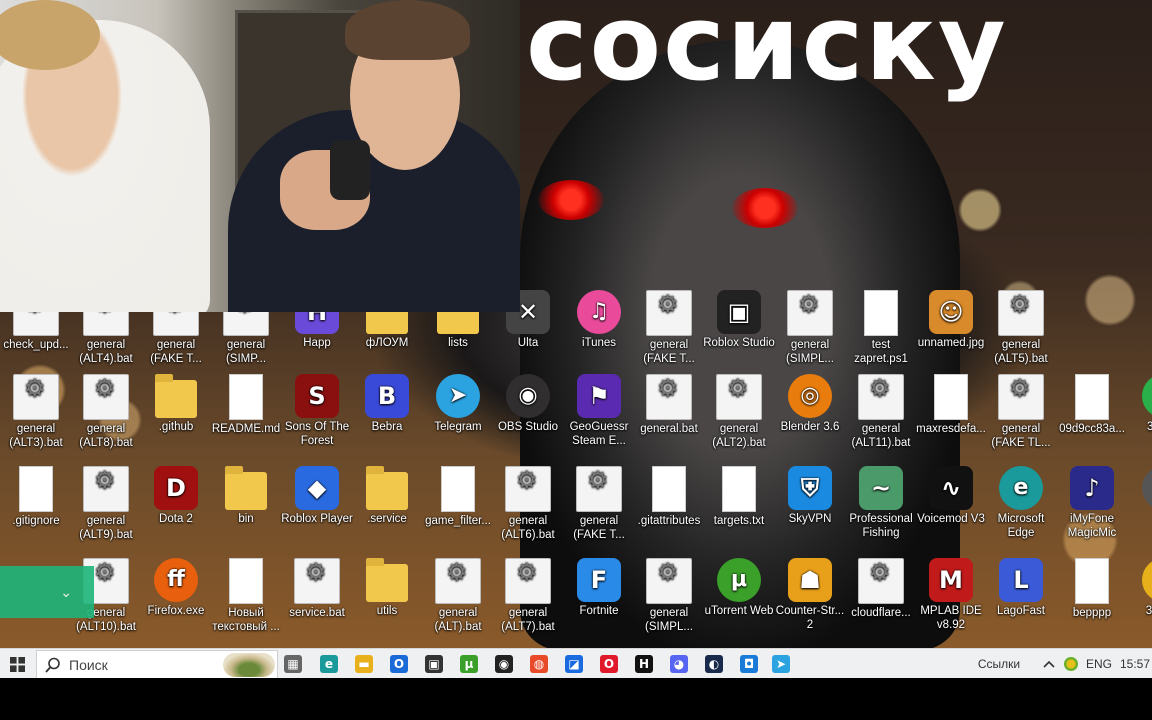 The width and height of the screenshot is (1152, 720). Describe the element at coordinates (739, 588) in the screenshot. I see `desktop-icon: μ uTorrent Web` at that location.